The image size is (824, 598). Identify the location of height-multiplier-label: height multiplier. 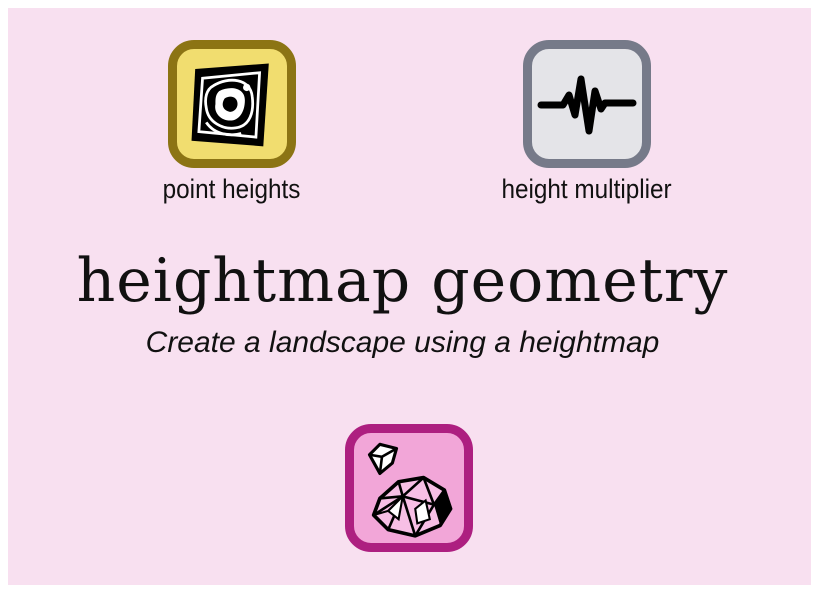
(587, 189).